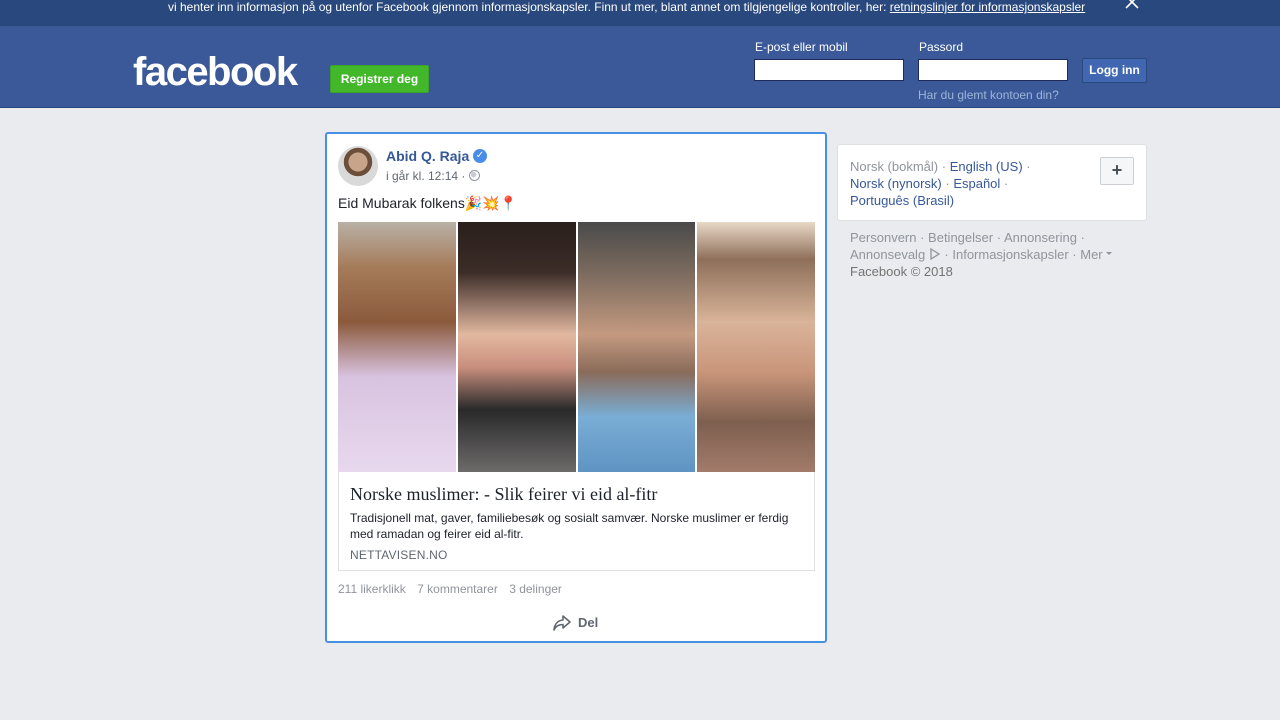  What do you see at coordinates (887, 254) in the screenshot?
I see `footer-link-ad-choices: Annonsevalg` at bounding box center [887, 254].